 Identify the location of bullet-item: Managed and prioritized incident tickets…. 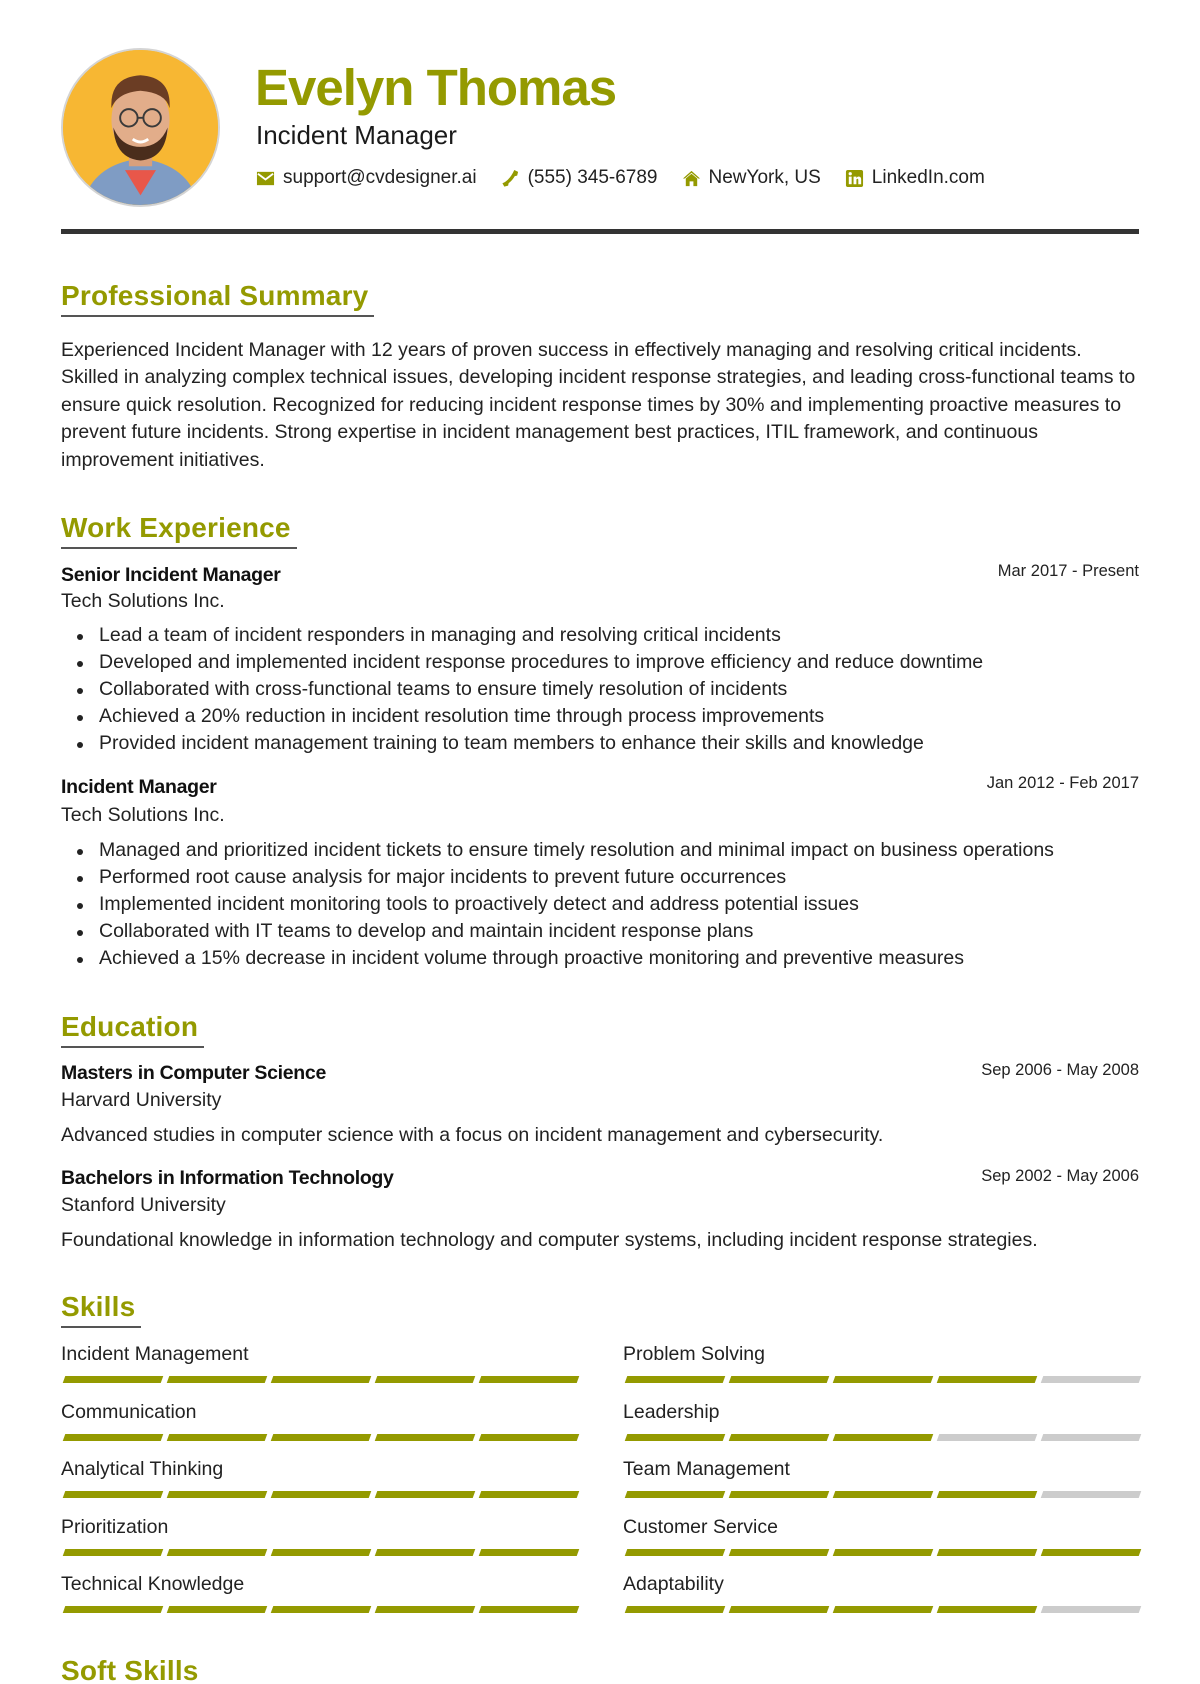
(600, 850).